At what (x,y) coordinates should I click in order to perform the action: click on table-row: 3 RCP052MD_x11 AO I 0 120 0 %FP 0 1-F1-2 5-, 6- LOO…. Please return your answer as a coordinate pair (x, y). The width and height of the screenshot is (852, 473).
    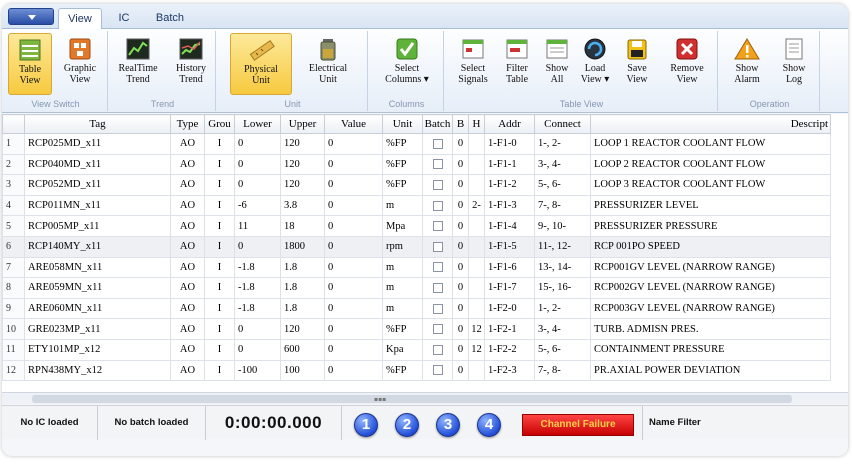
    Looking at the image, I should click on (416, 185).